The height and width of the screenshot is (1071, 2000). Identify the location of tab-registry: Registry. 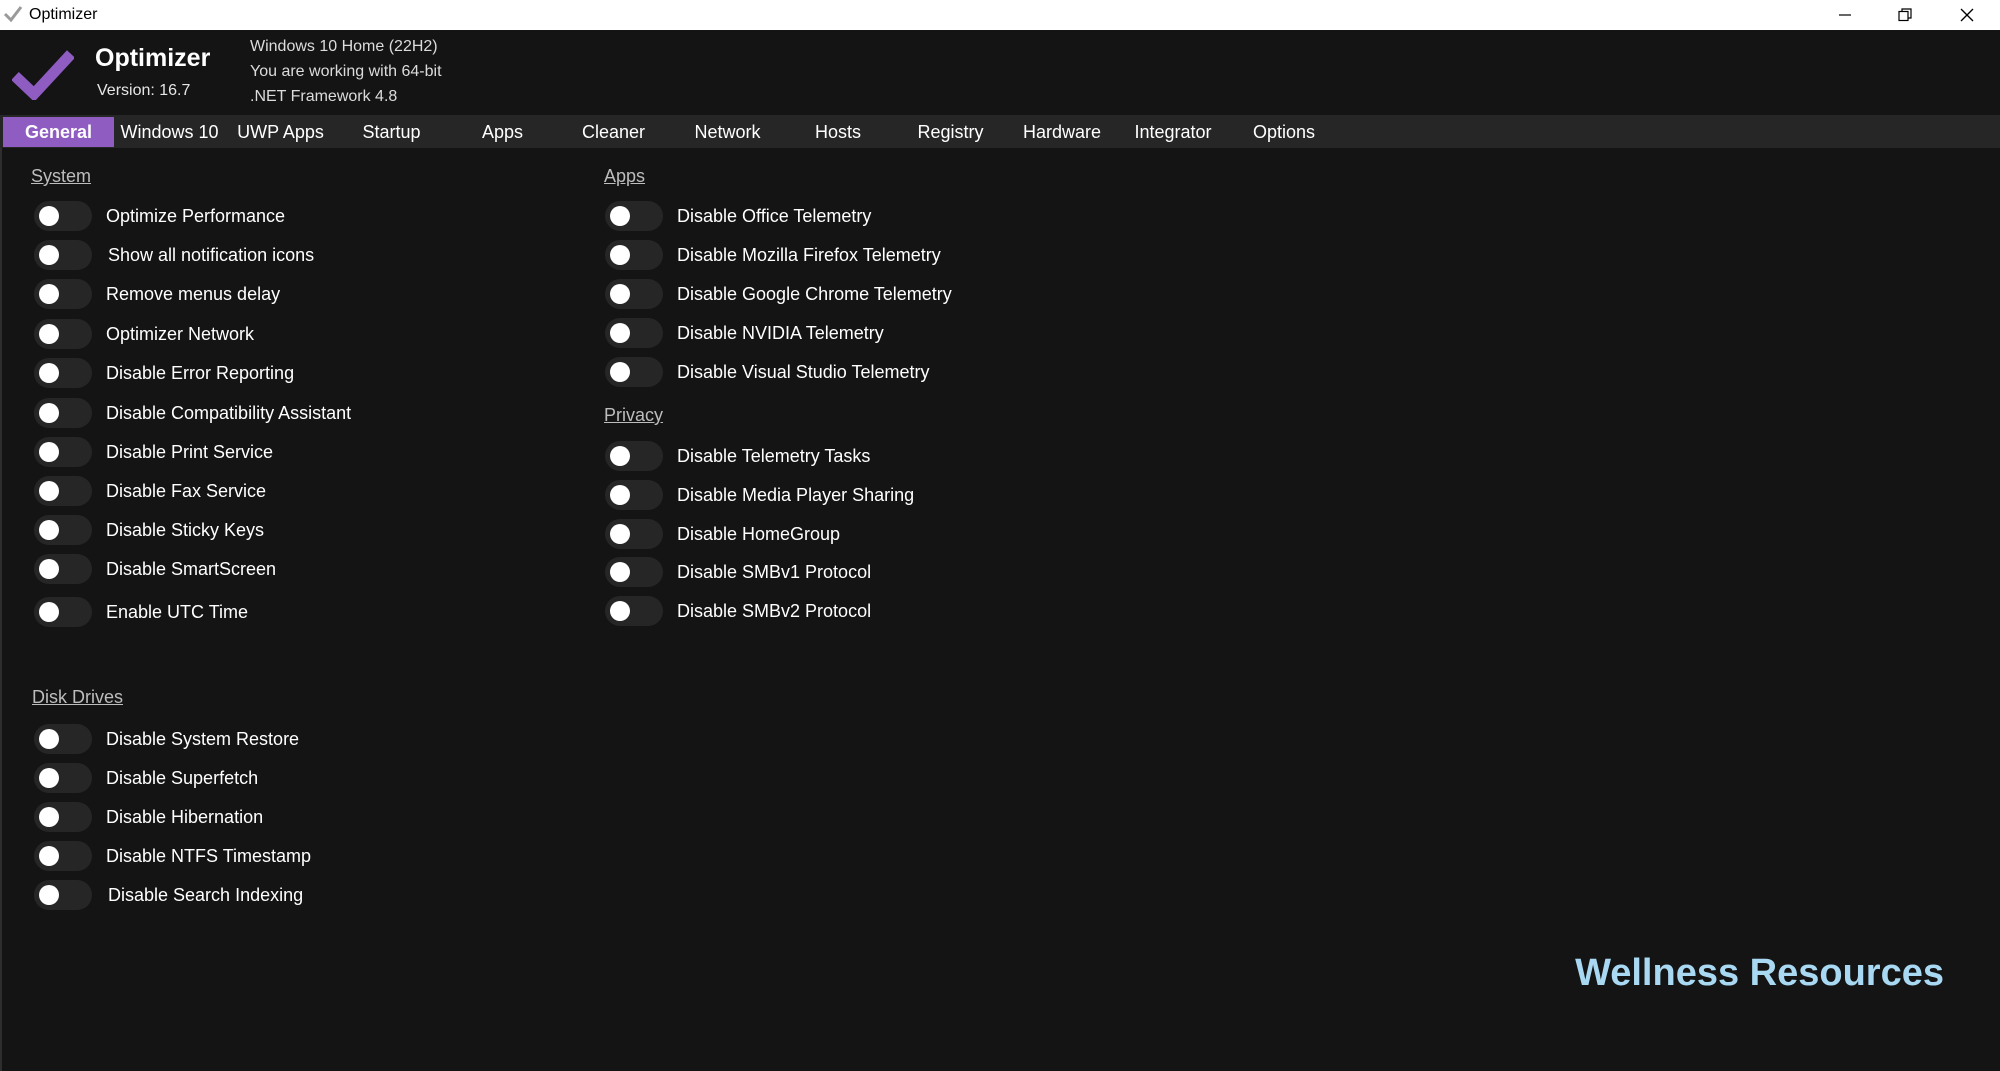
(950, 132).